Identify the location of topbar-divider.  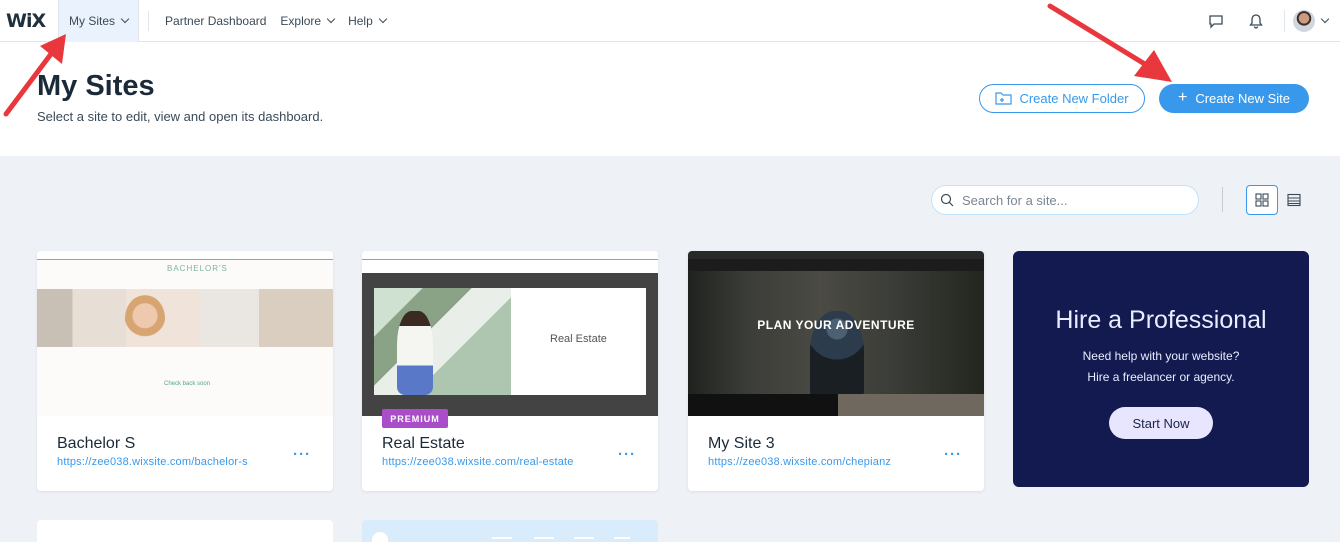
(1284, 21).